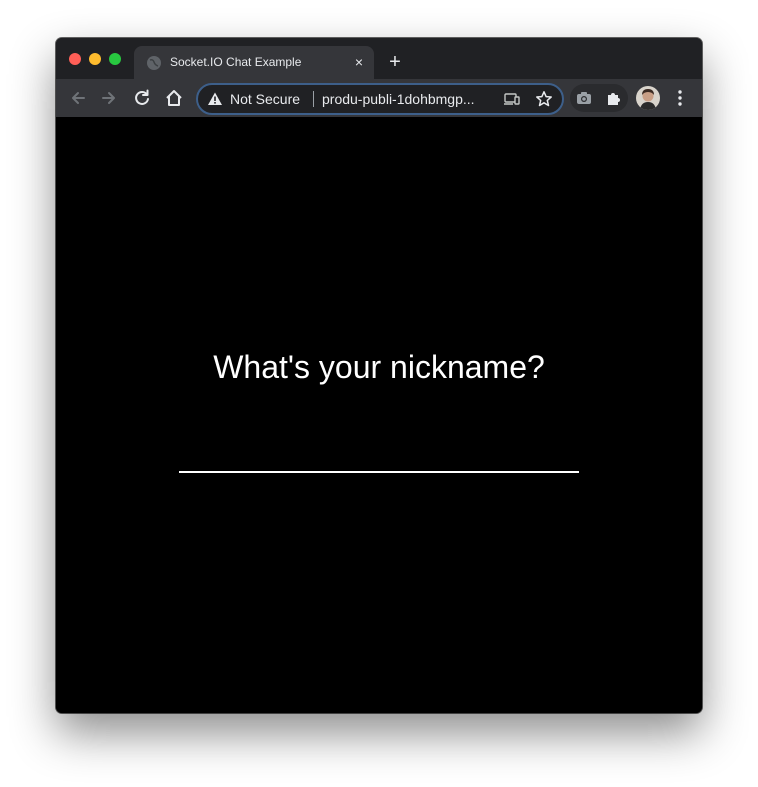 The image size is (758, 787). What do you see at coordinates (236, 62) in the screenshot?
I see `tab-title: Socket.IO Chat Example` at bounding box center [236, 62].